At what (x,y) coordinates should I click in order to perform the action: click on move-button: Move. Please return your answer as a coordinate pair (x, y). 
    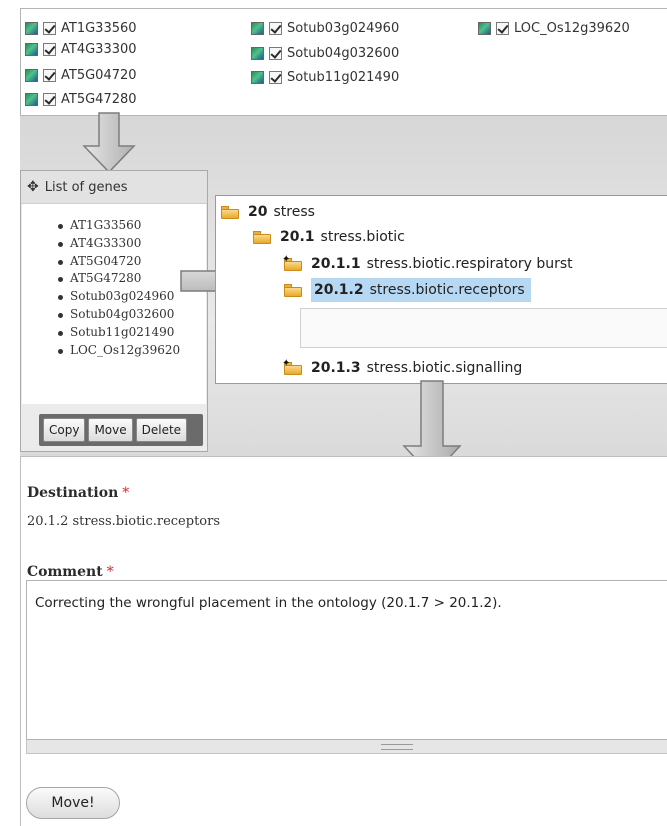
    Looking at the image, I should click on (110, 430).